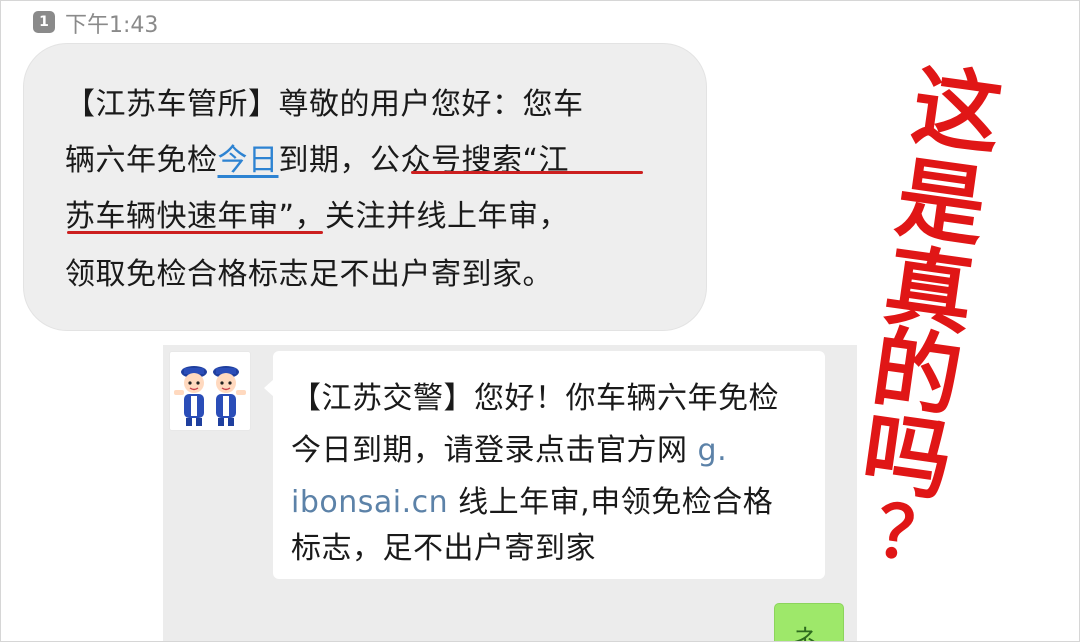  Describe the element at coordinates (210, 396) in the screenshot. I see `police-cartoon-icon` at that location.